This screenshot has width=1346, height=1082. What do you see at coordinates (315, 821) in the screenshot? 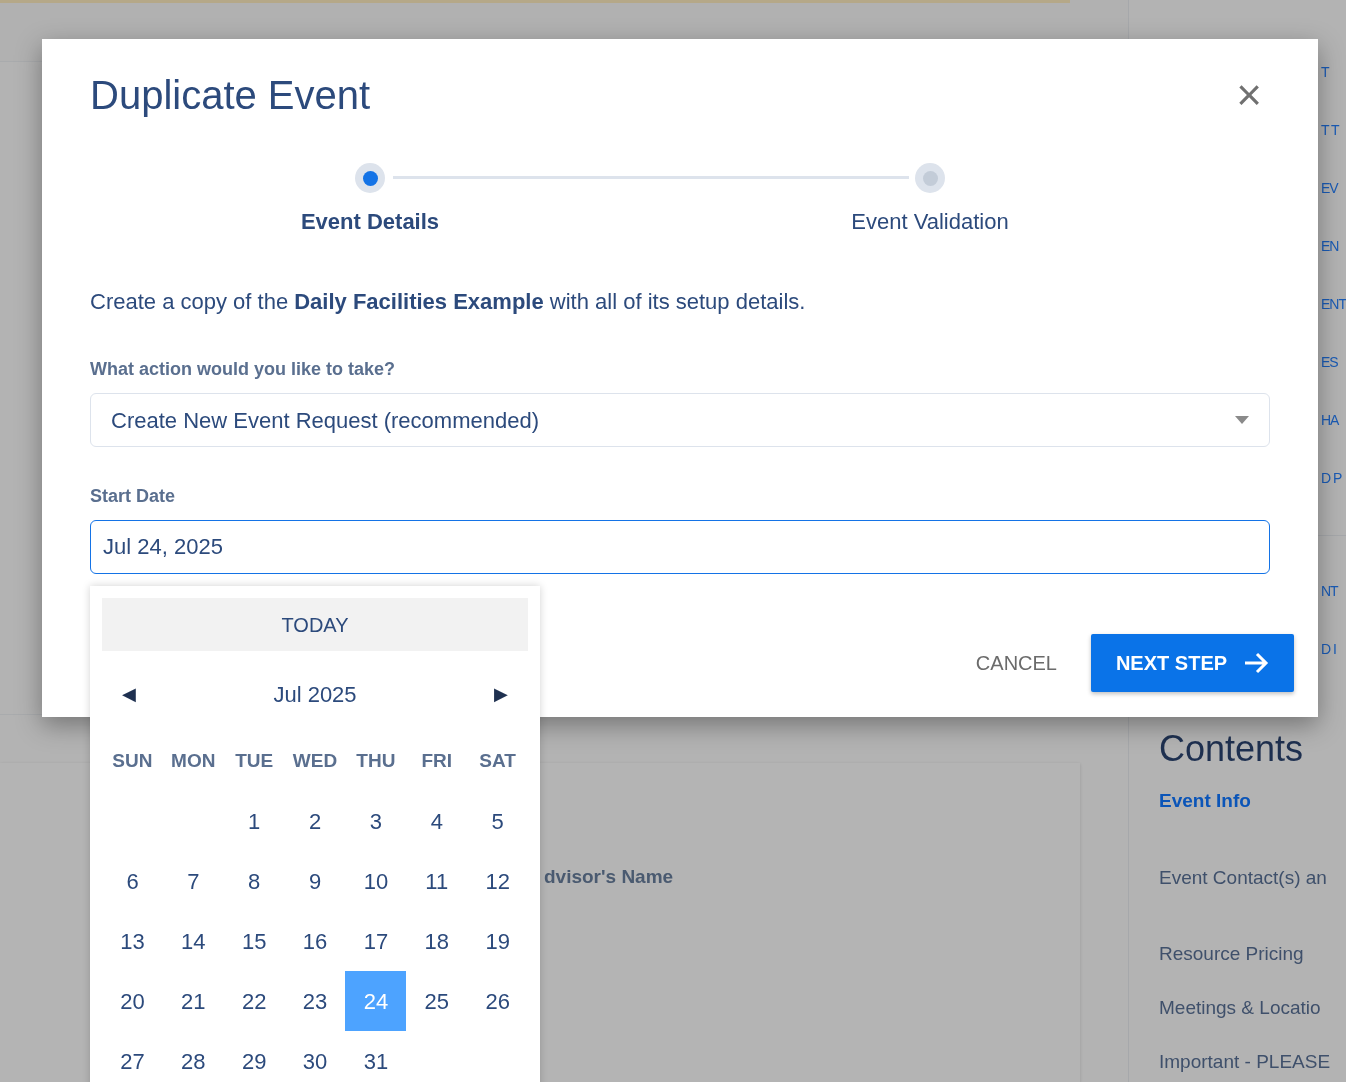
I see `calendar-day: 2` at bounding box center [315, 821].